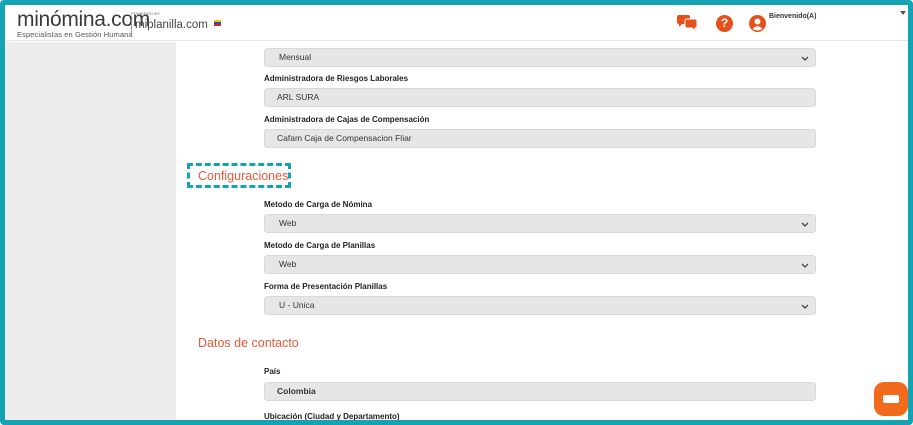 Image resolution: width=913 pixels, height=425 pixels. Describe the element at coordinates (288, 264) in the screenshot. I see `carga-planillas-value: Web` at that location.